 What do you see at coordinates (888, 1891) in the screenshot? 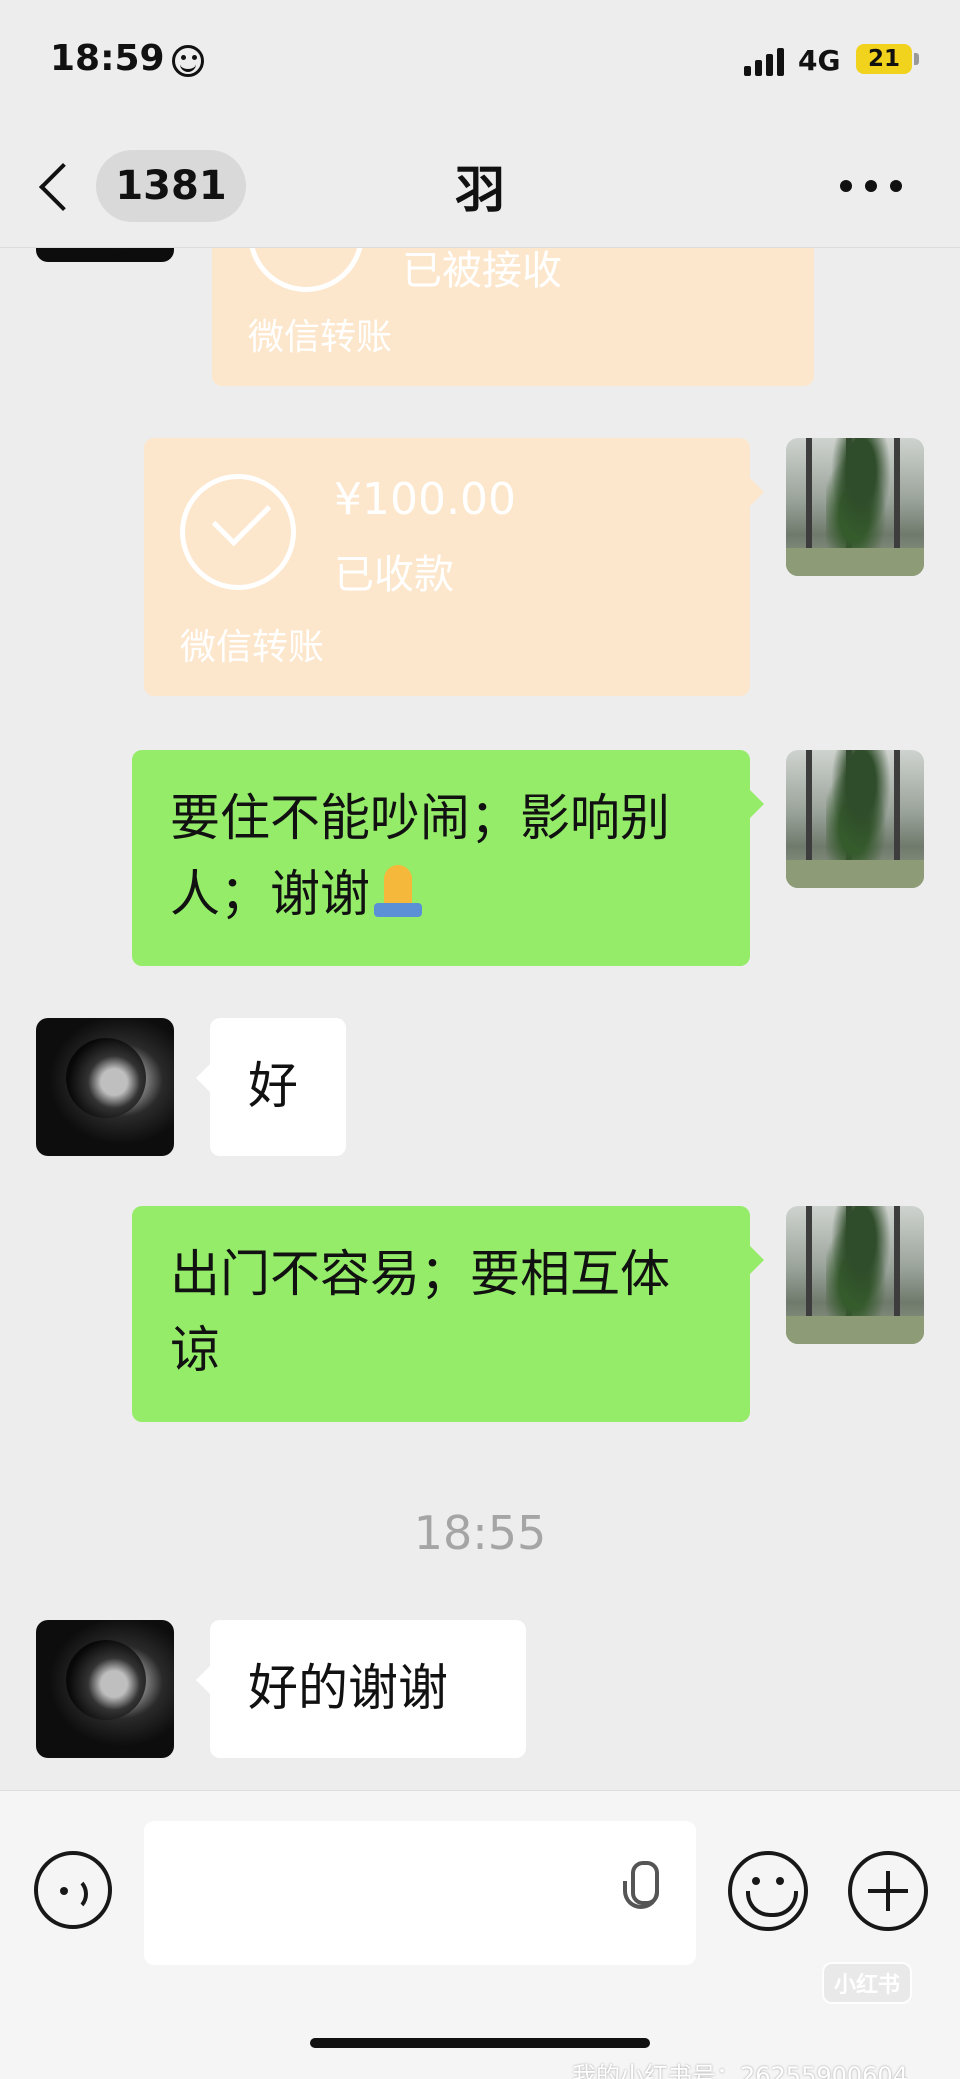
I see `more-functions-button` at bounding box center [888, 1891].